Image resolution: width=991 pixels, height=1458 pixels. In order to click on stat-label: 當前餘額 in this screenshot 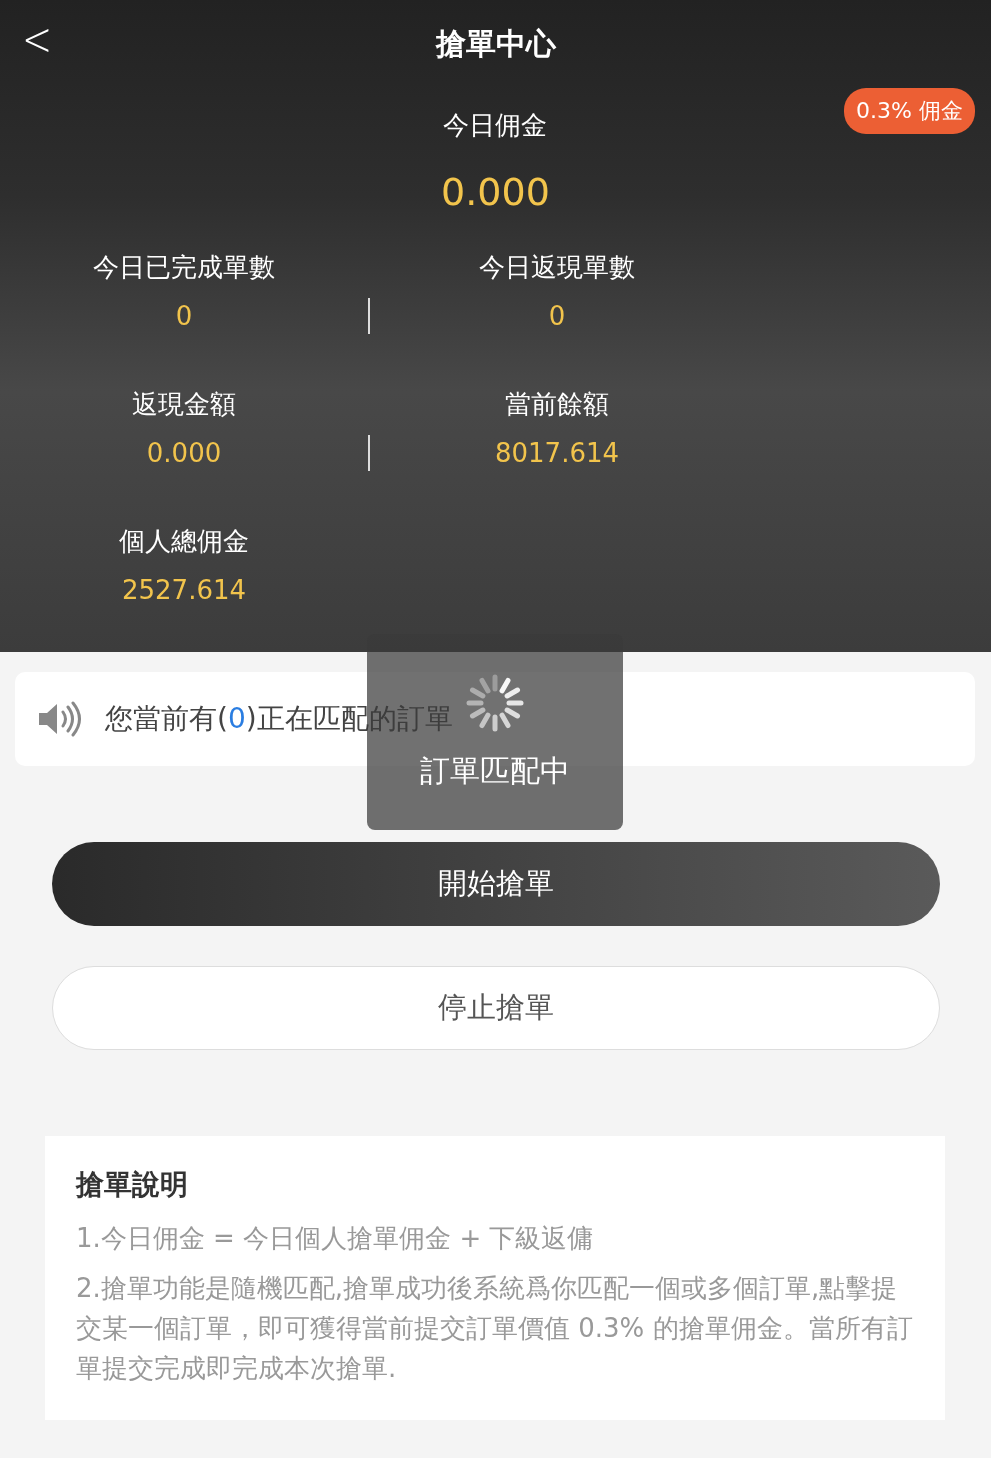, I will do `click(557, 404)`.